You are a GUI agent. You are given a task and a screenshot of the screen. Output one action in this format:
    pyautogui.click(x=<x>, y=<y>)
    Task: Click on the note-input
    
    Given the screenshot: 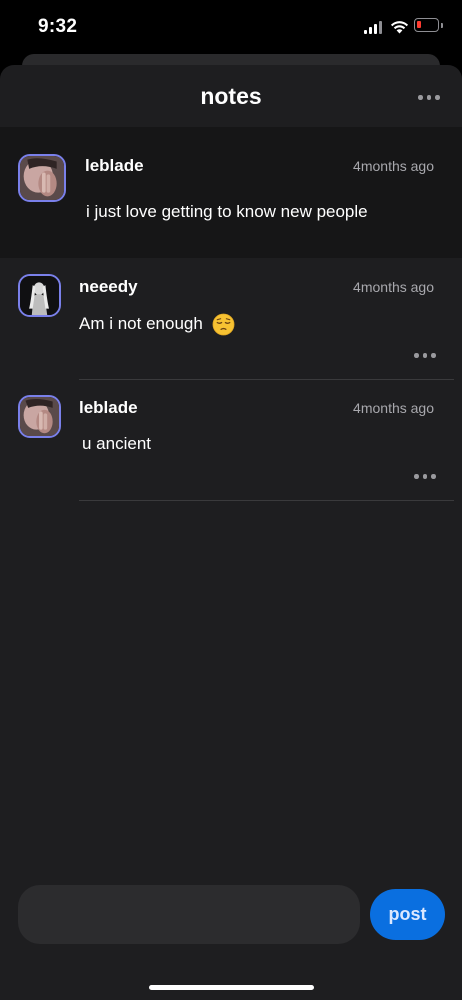 What is the action you would take?
    pyautogui.click(x=189, y=914)
    